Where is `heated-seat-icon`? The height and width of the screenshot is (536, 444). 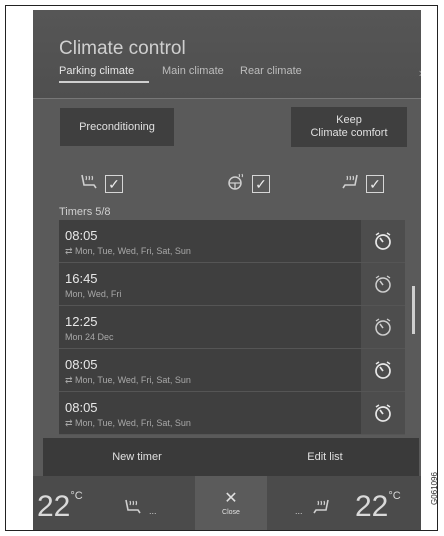
heated-seat-icon is located at coordinates (89, 184).